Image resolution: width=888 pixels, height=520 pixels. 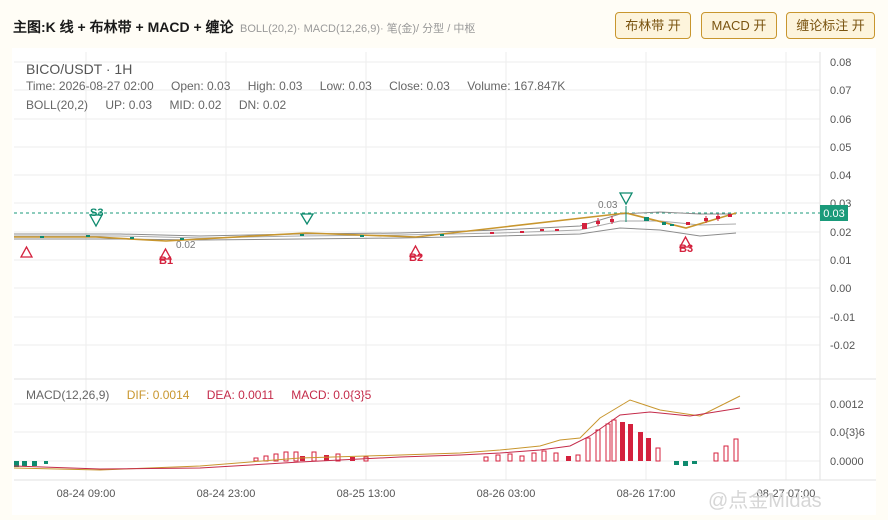 What do you see at coordinates (158, 395) in the screenshot?
I see `macd-dif-value: DIF: 0.0014` at bounding box center [158, 395].